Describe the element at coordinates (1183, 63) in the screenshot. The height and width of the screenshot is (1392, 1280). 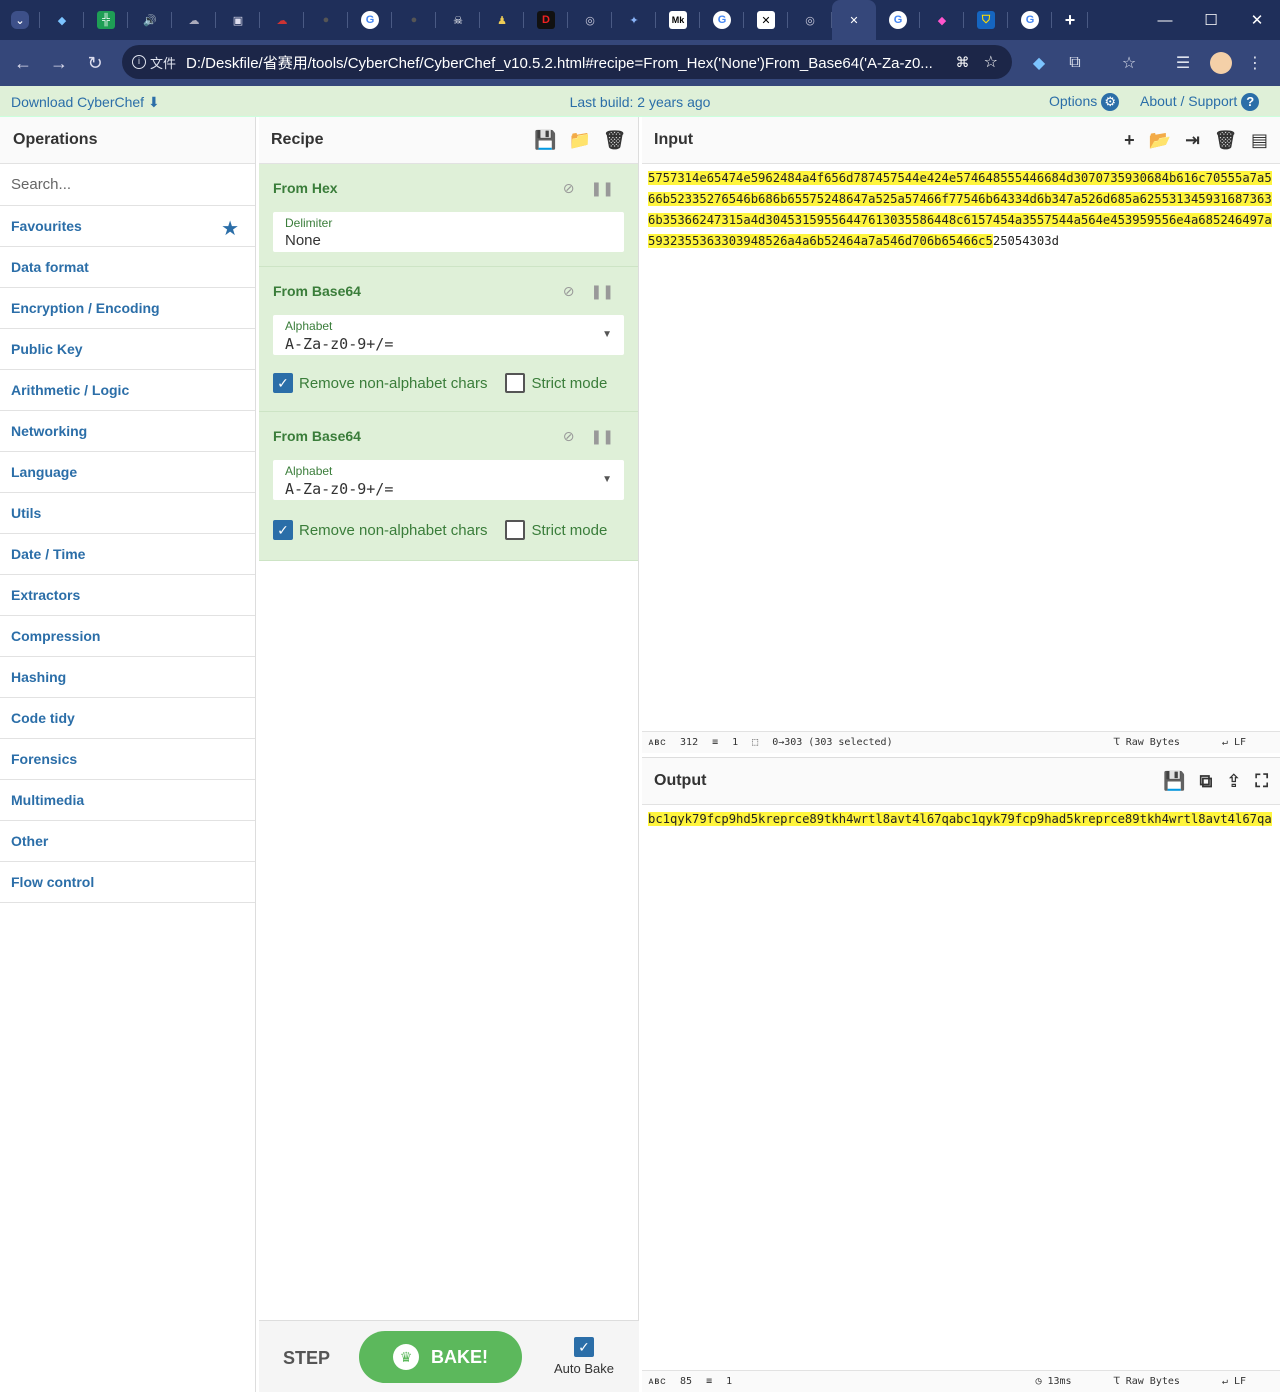
I see `media-icon: ☰` at that location.